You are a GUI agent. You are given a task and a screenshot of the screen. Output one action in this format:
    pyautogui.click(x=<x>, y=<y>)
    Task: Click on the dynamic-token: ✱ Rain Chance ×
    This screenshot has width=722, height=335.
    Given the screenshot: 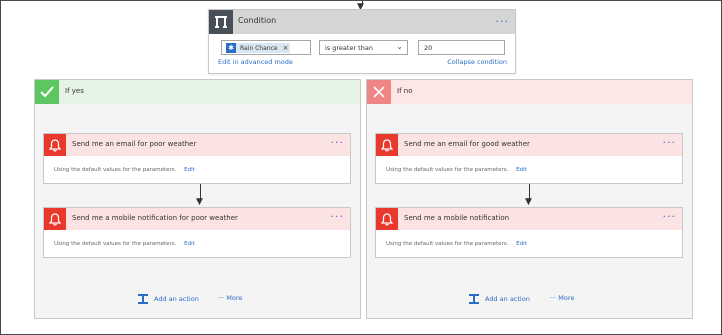 What is the action you would take?
    pyautogui.click(x=258, y=48)
    